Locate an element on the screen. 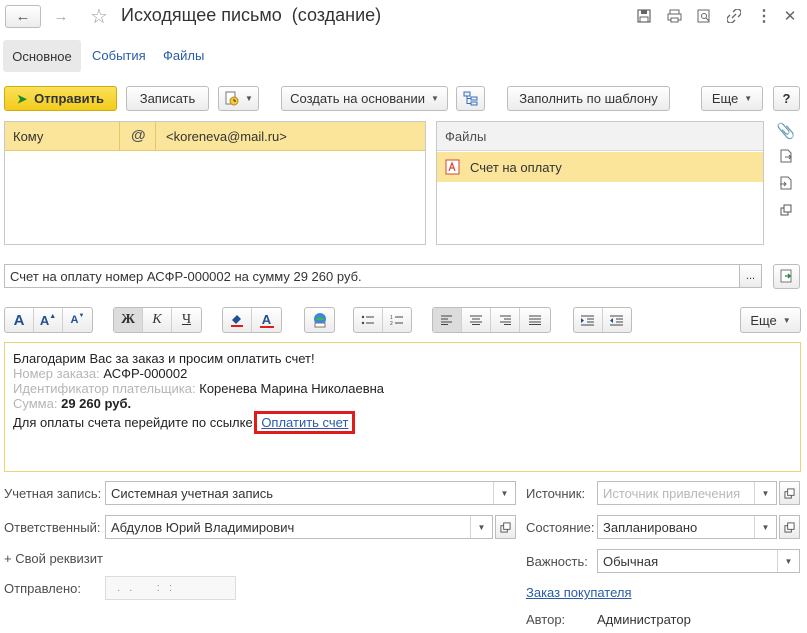 This screenshot has height=633, width=807. tab-files: Файлы is located at coordinates (183, 55).